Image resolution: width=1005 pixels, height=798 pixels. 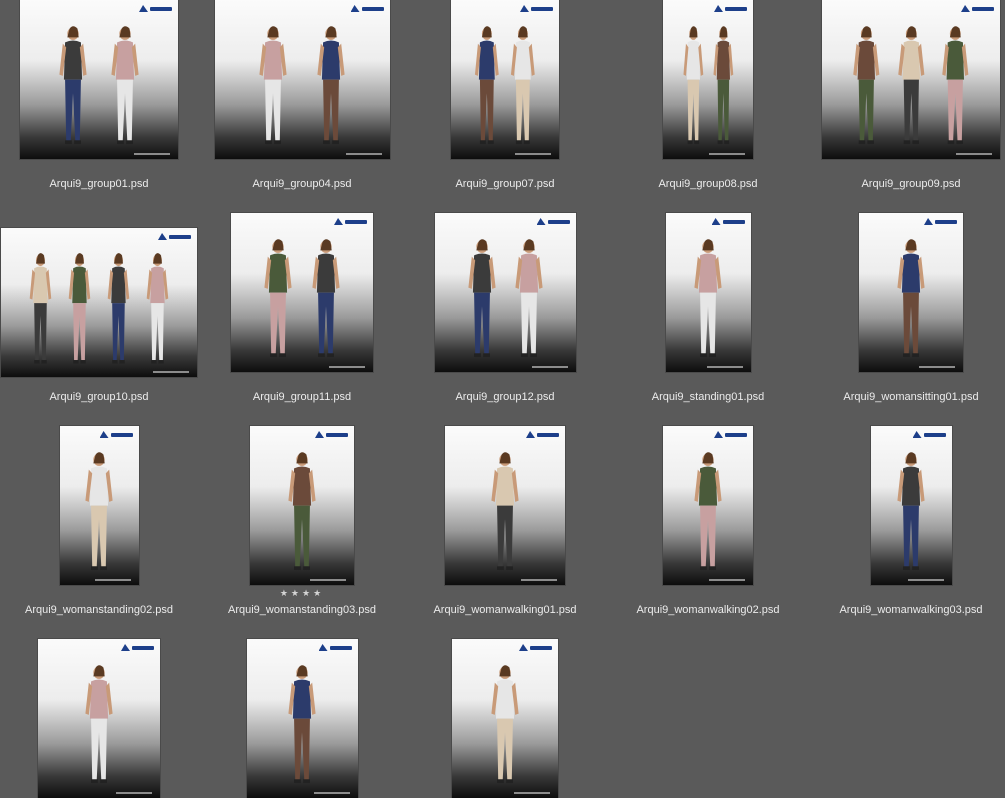 I want to click on file-name: Arqui9_womansitting01.psd, so click(x=907, y=397).